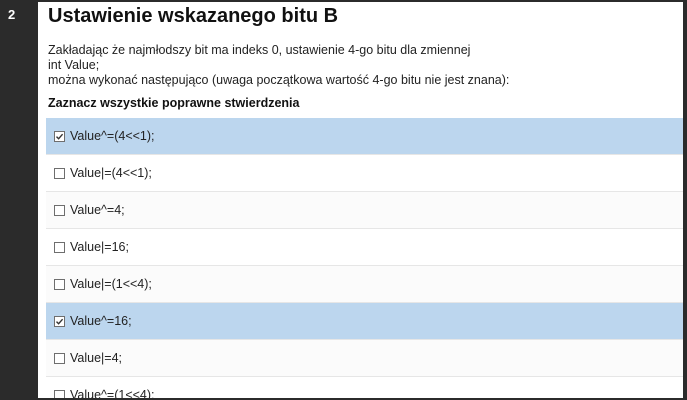 The width and height of the screenshot is (687, 400). I want to click on answer-option-5: Value|=(1<<4);, so click(364, 284).